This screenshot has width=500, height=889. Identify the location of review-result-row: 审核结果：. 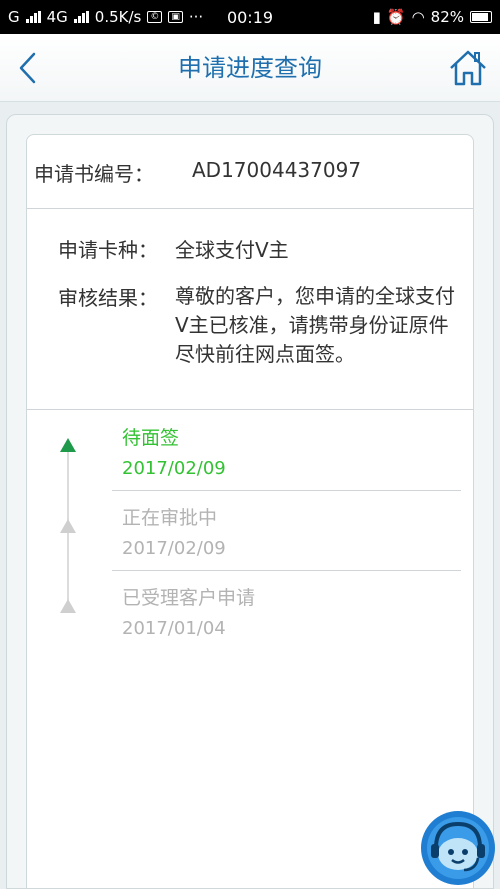
(116, 296).